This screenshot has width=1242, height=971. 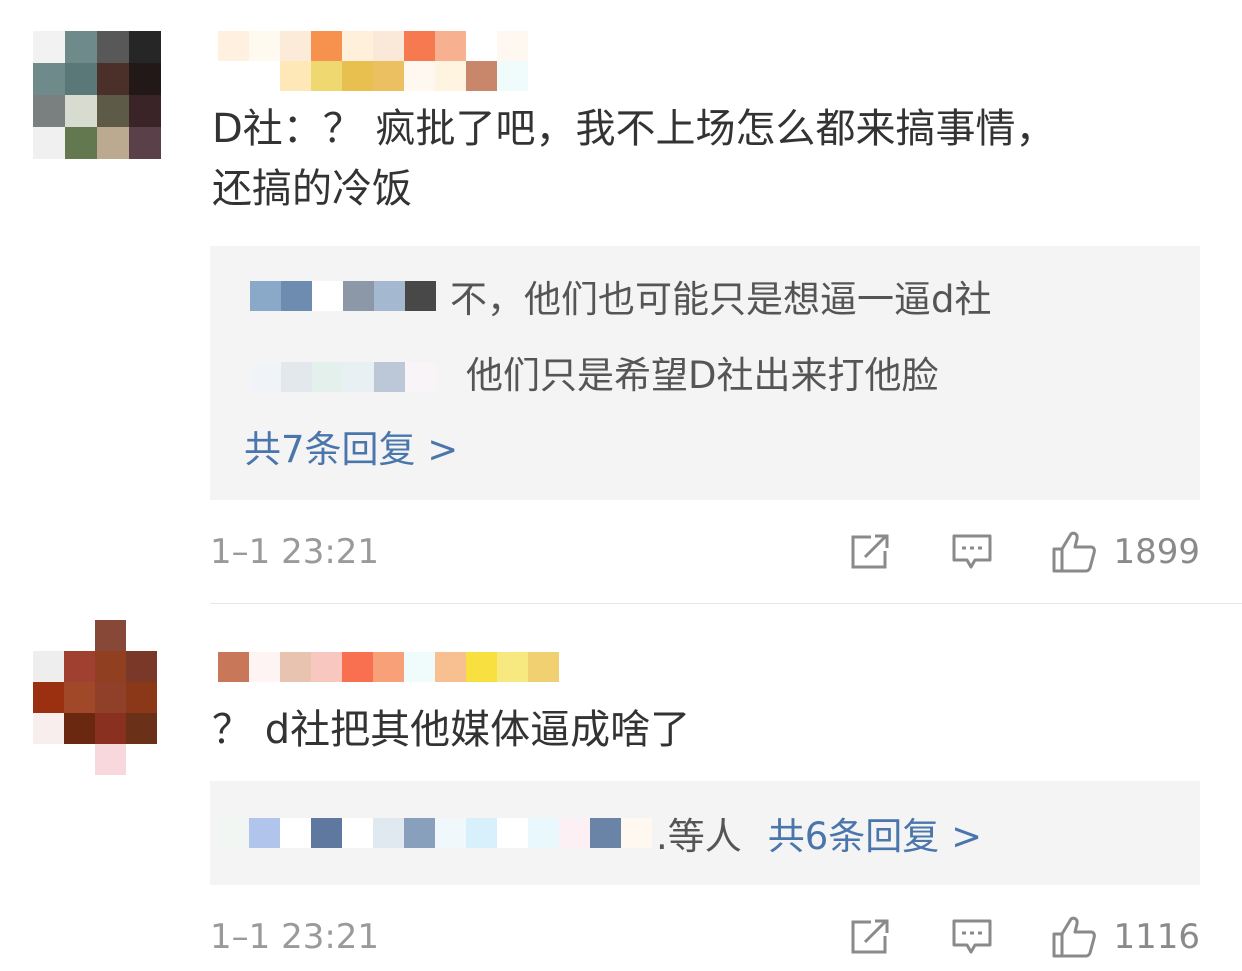 I want to click on comment-text: D社：？ 疯批了吧，我不上场怎么都来搞事情， 还搞的冷饭, so click(x=634, y=159).